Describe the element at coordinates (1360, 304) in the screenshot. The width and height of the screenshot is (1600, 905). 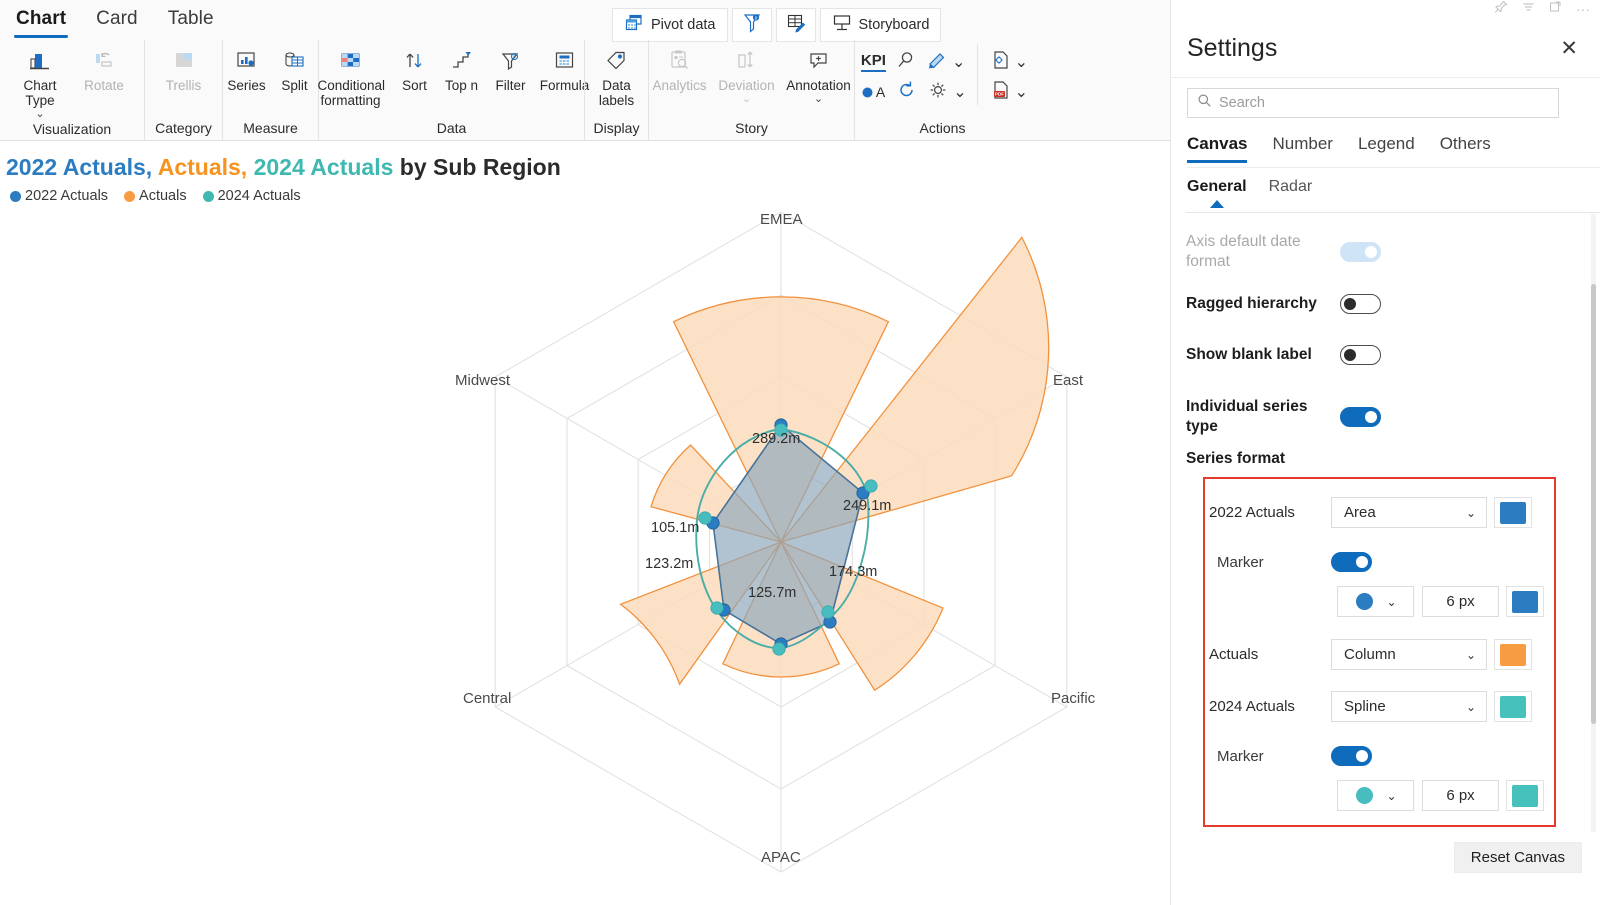
I see `ragged-hierarchy-toggle` at that location.